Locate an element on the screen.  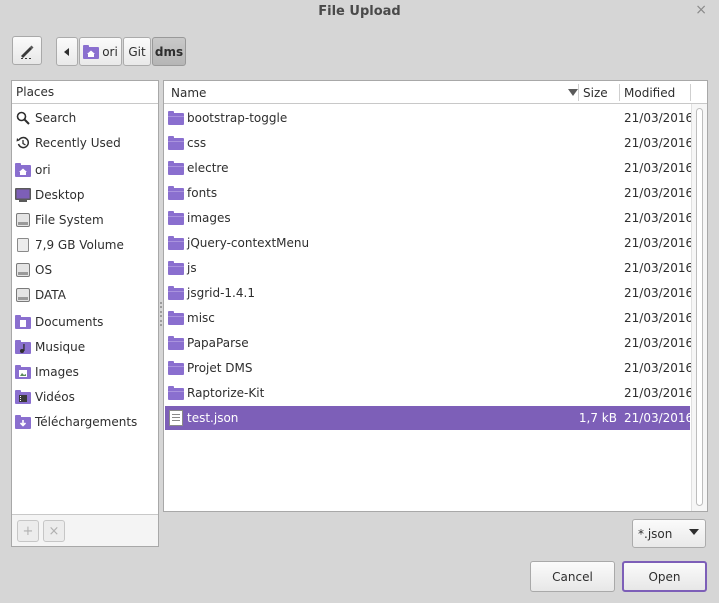
place-item-images: Images is located at coordinates (85, 372).